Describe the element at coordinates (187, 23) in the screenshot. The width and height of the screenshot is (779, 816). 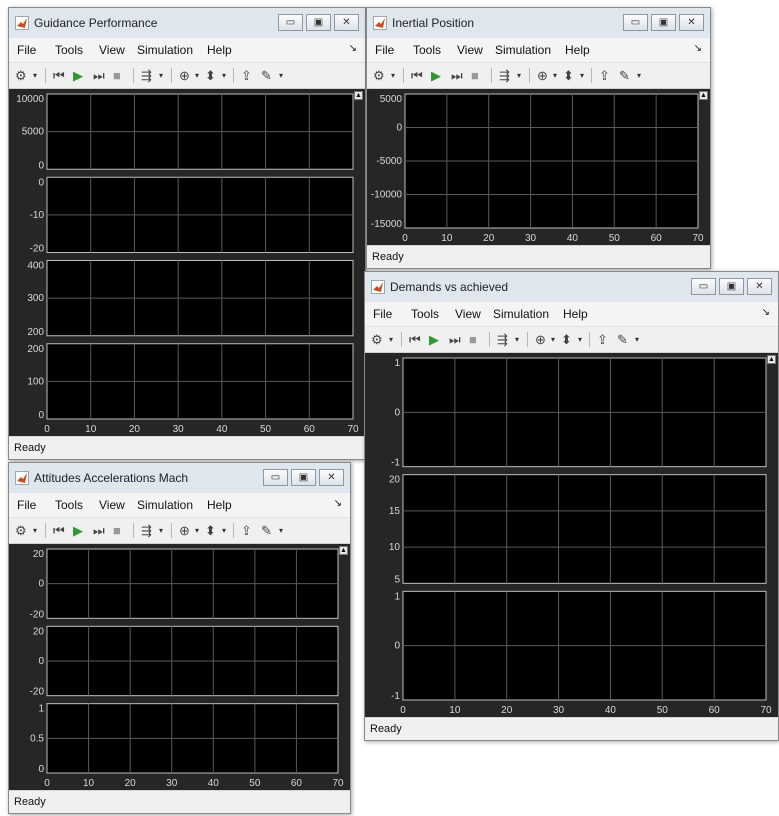
I see `title-bar: Guidance Performance ▭ ▣ ✕` at that location.